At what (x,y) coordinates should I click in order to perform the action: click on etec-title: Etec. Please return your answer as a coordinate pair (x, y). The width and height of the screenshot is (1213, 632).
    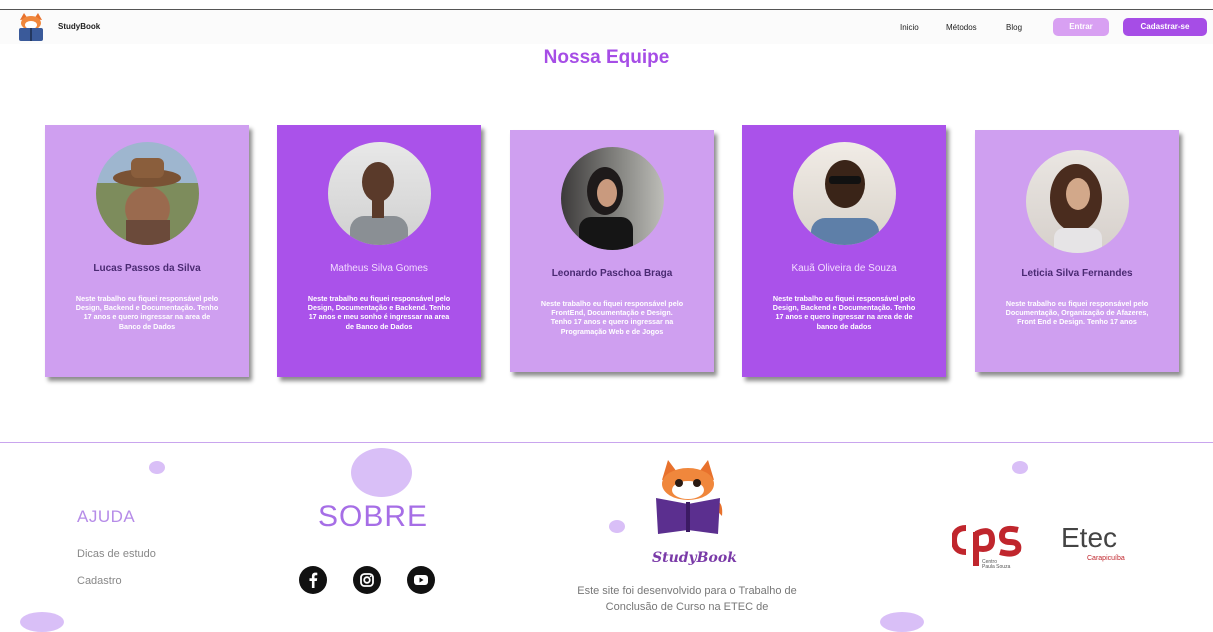
    Looking at the image, I should click on (1089, 537).